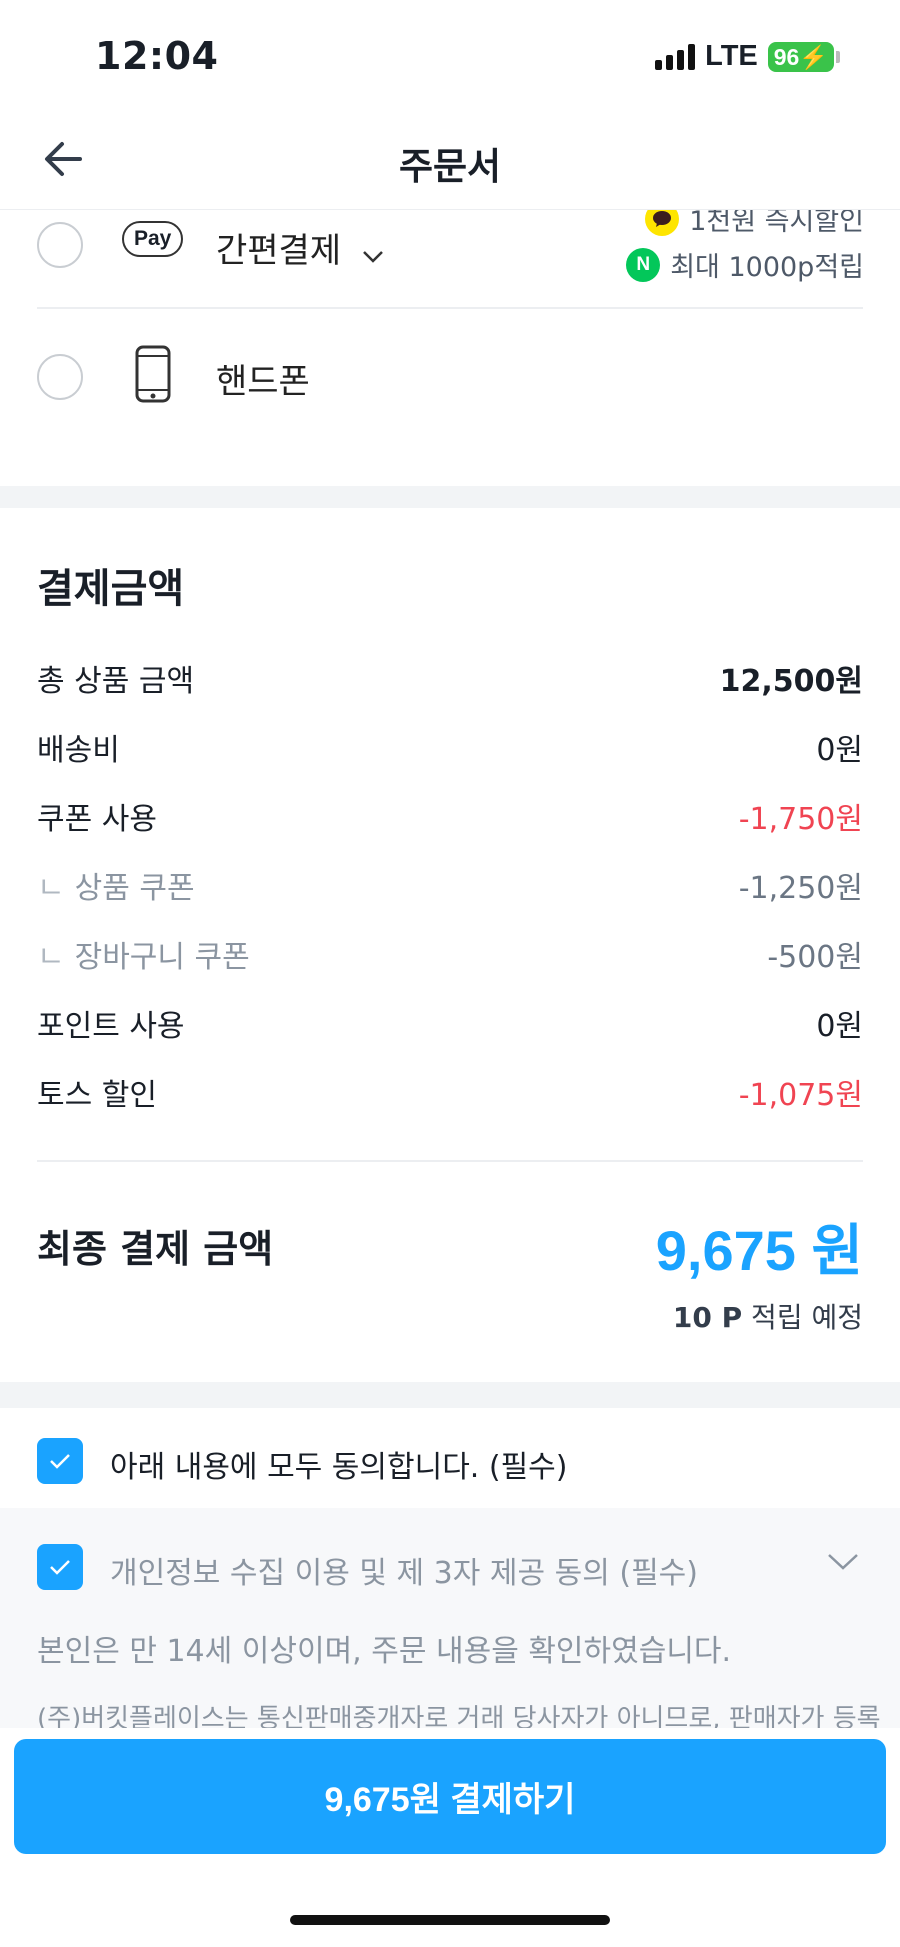 The image size is (900, 1947). What do you see at coordinates (153, 376) in the screenshot?
I see `phone-icon` at bounding box center [153, 376].